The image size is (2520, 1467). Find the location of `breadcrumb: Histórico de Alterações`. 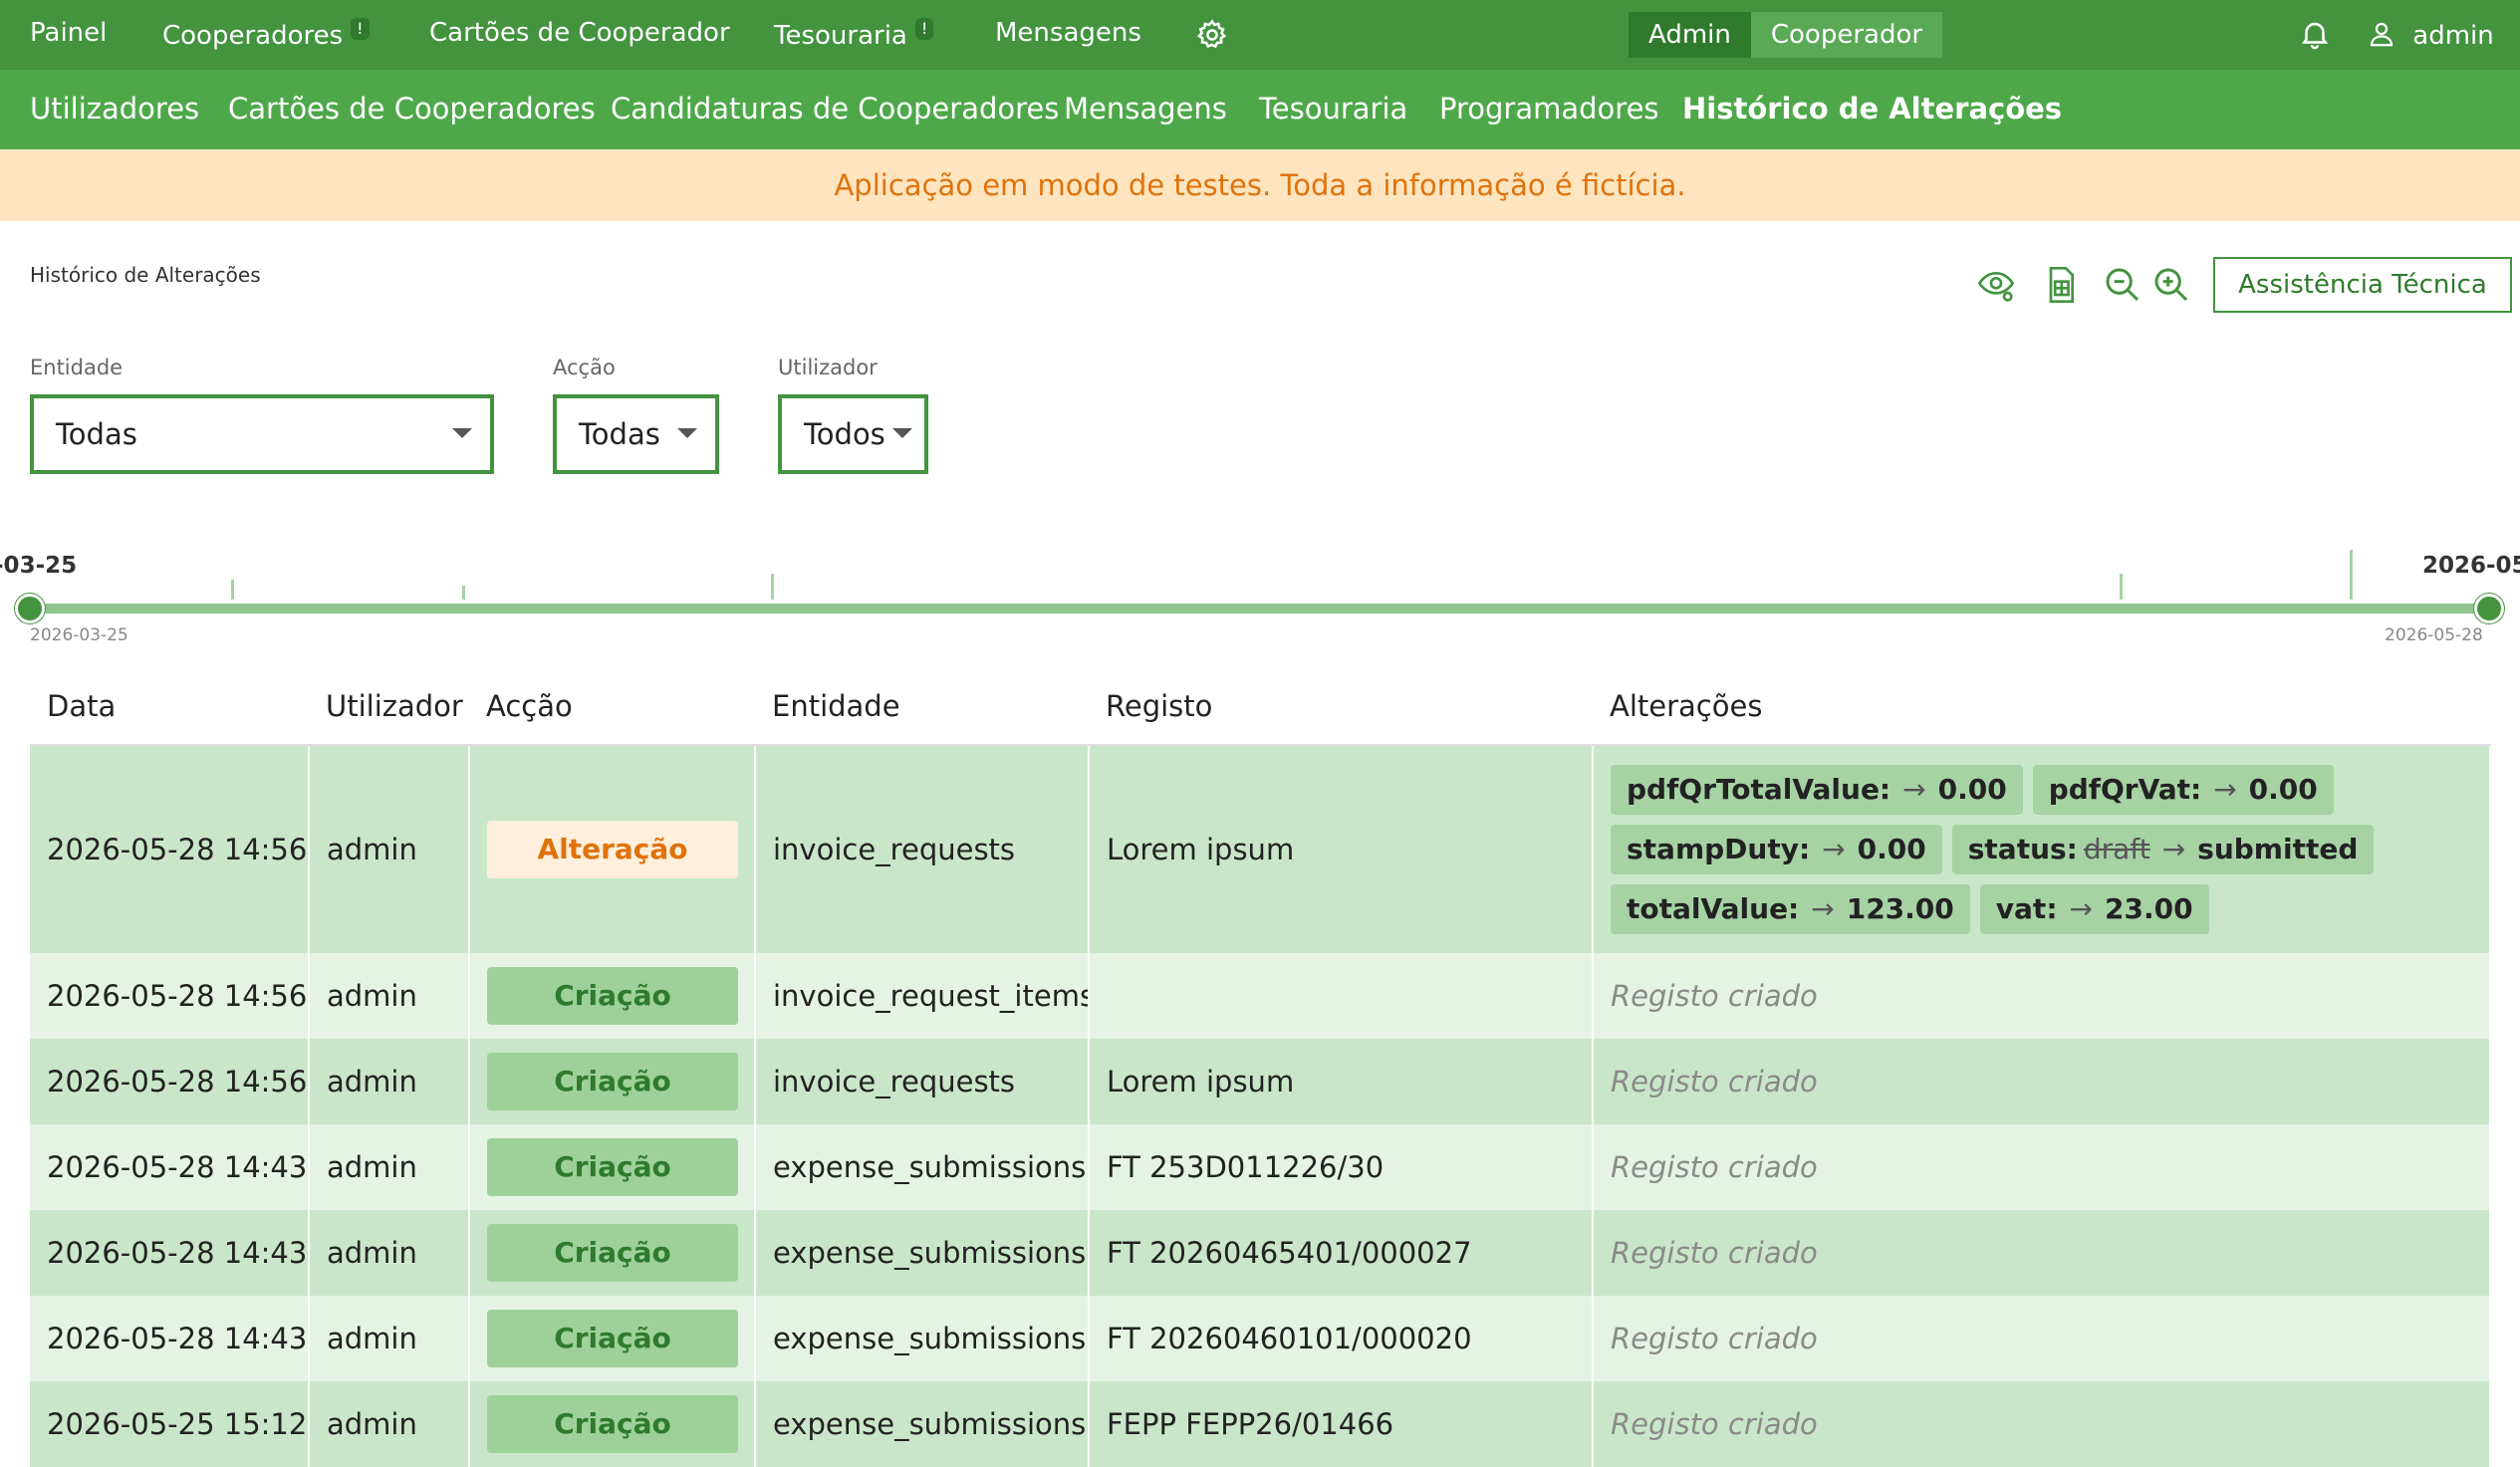

breadcrumb: Histórico de Alterações is located at coordinates (145, 275).